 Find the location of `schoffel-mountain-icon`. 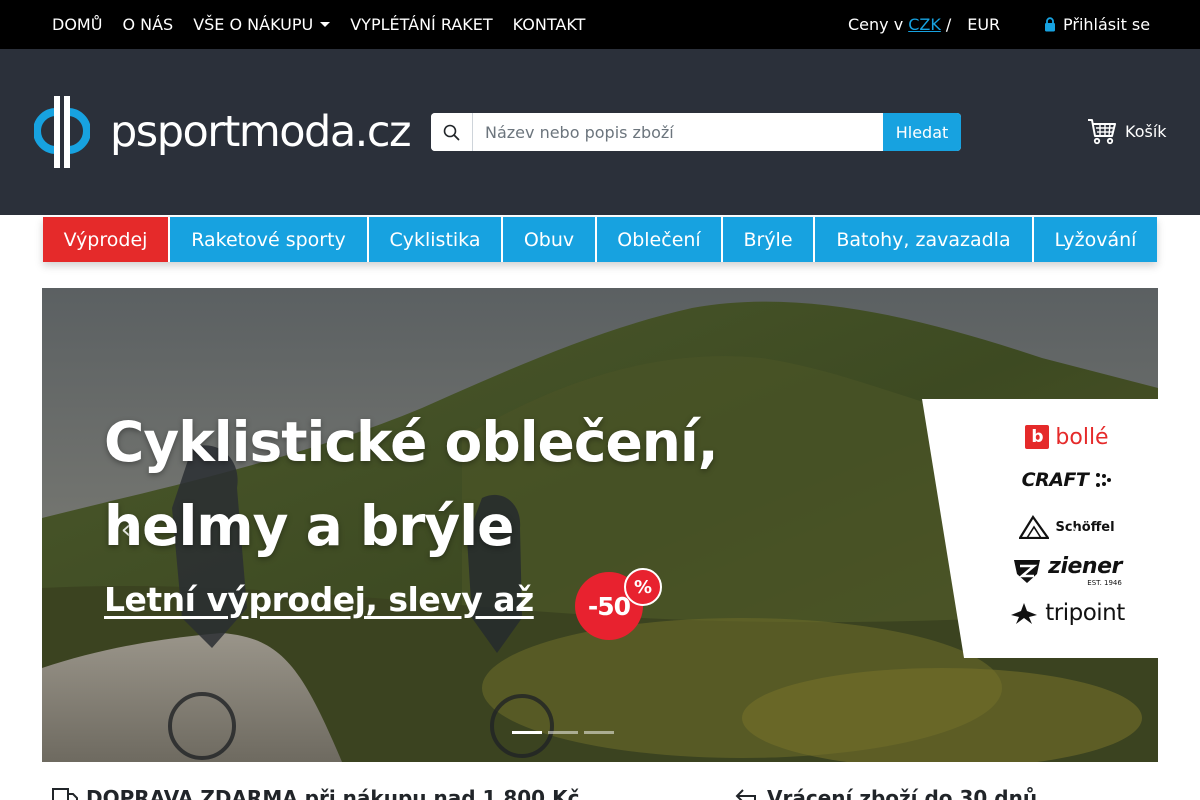

schoffel-mountain-icon is located at coordinates (1034, 527).